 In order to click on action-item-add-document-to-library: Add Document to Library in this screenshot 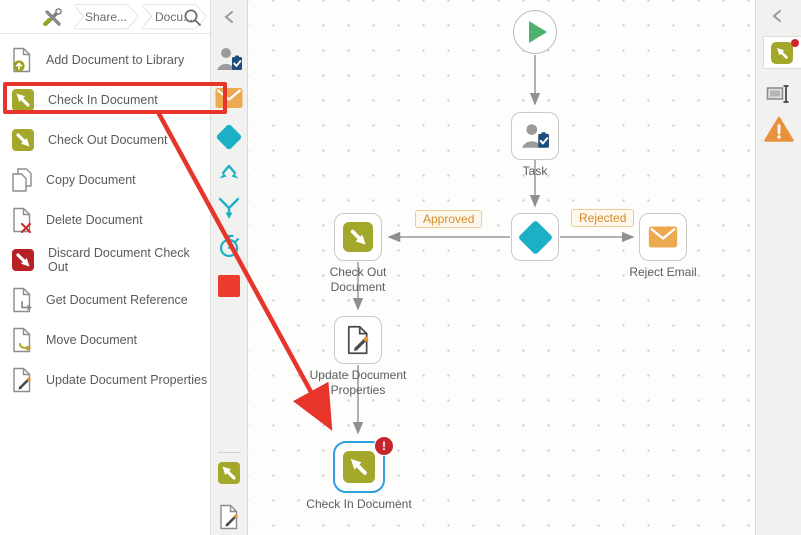, I will do `click(105, 60)`.